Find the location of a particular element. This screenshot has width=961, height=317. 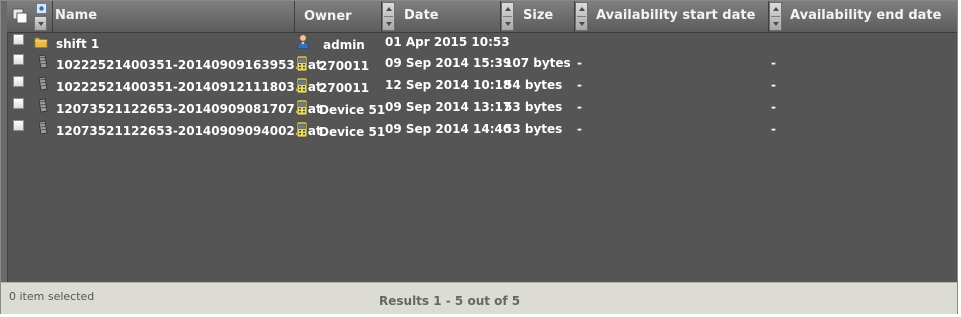

row-name: 12073521122653-20140909081707.dat is located at coordinates (189, 109).